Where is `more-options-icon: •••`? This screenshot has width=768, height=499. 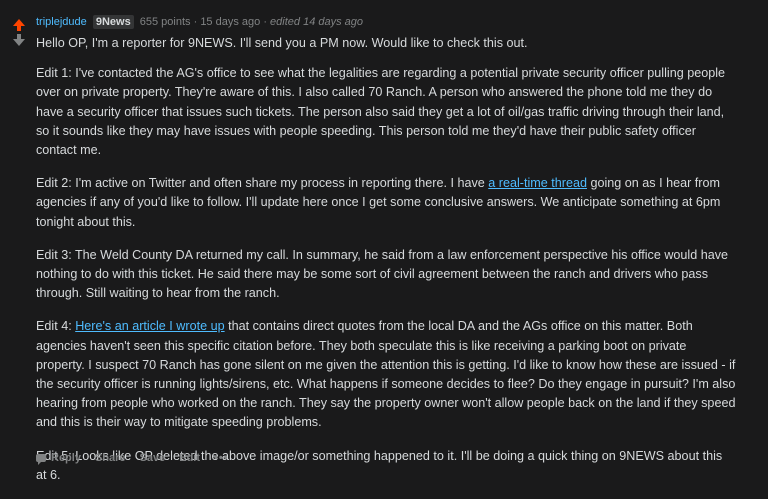 more-options-icon: ••• is located at coordinates (221, 458).